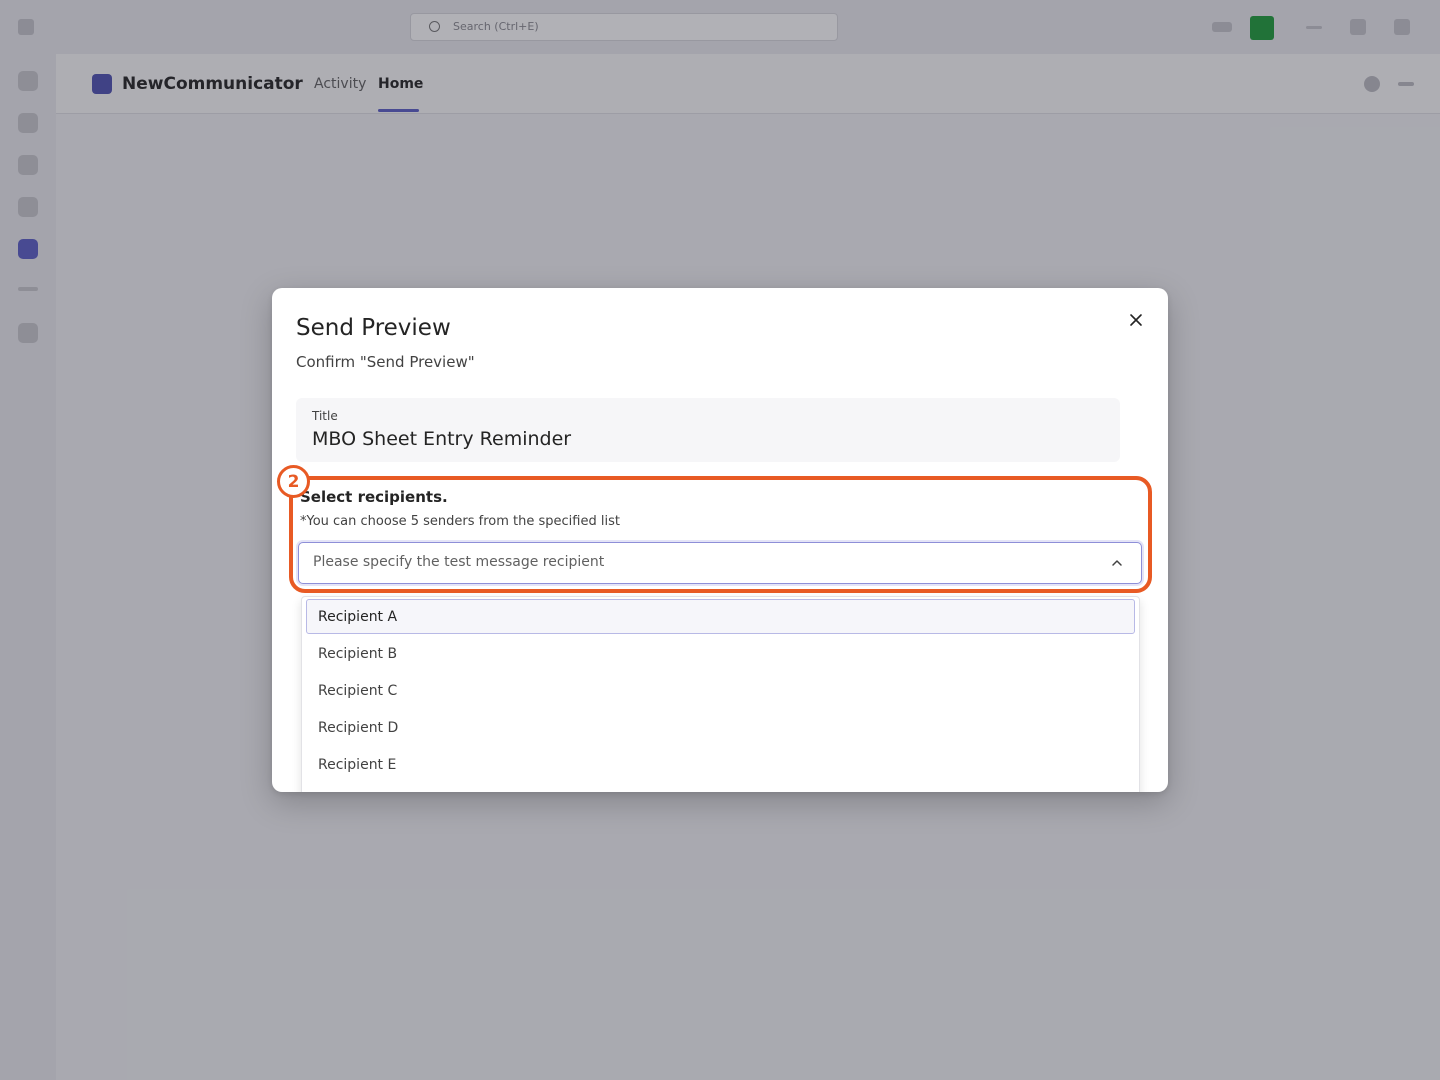 The width and height of the screenshot is (1440, 1080). I want to click on title-field-value: MBO Sheet Entry Reminder, so click(442, 439).